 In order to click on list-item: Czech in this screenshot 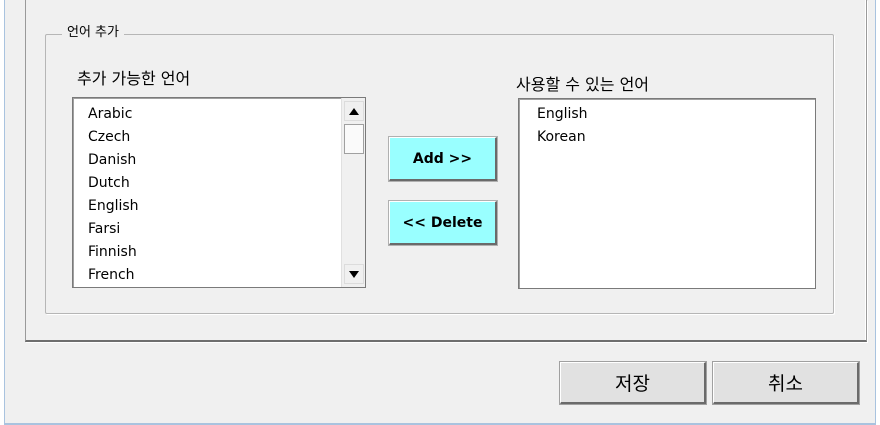, I will do `click(219, 137)`.